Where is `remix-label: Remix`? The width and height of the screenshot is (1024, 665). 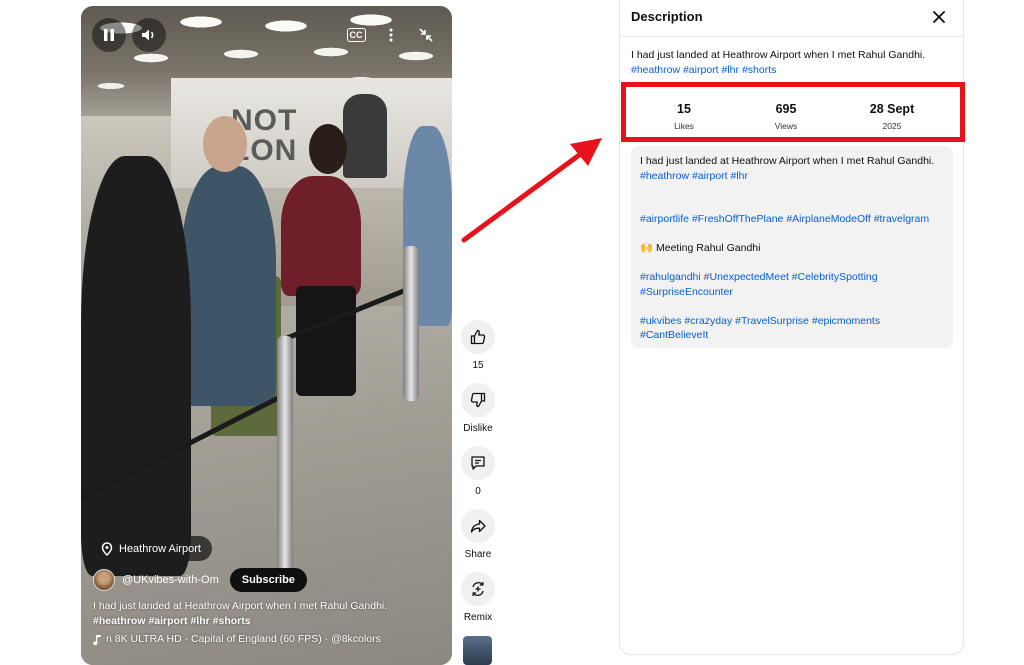
remix-label: Remix is located at coordinates (478, 617).